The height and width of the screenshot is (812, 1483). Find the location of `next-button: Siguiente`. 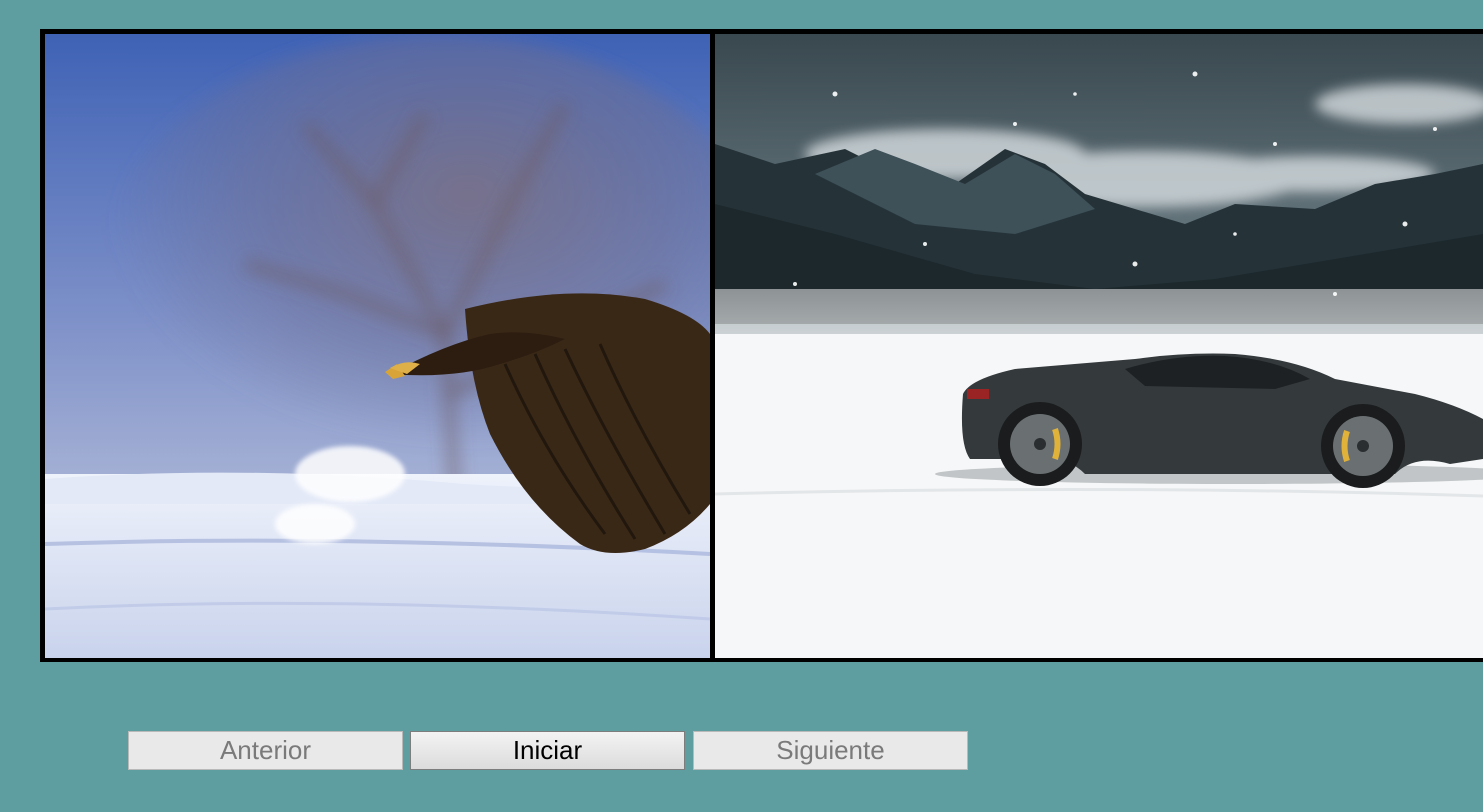

next-button: Siguiente is located at coordinates (830, 750).